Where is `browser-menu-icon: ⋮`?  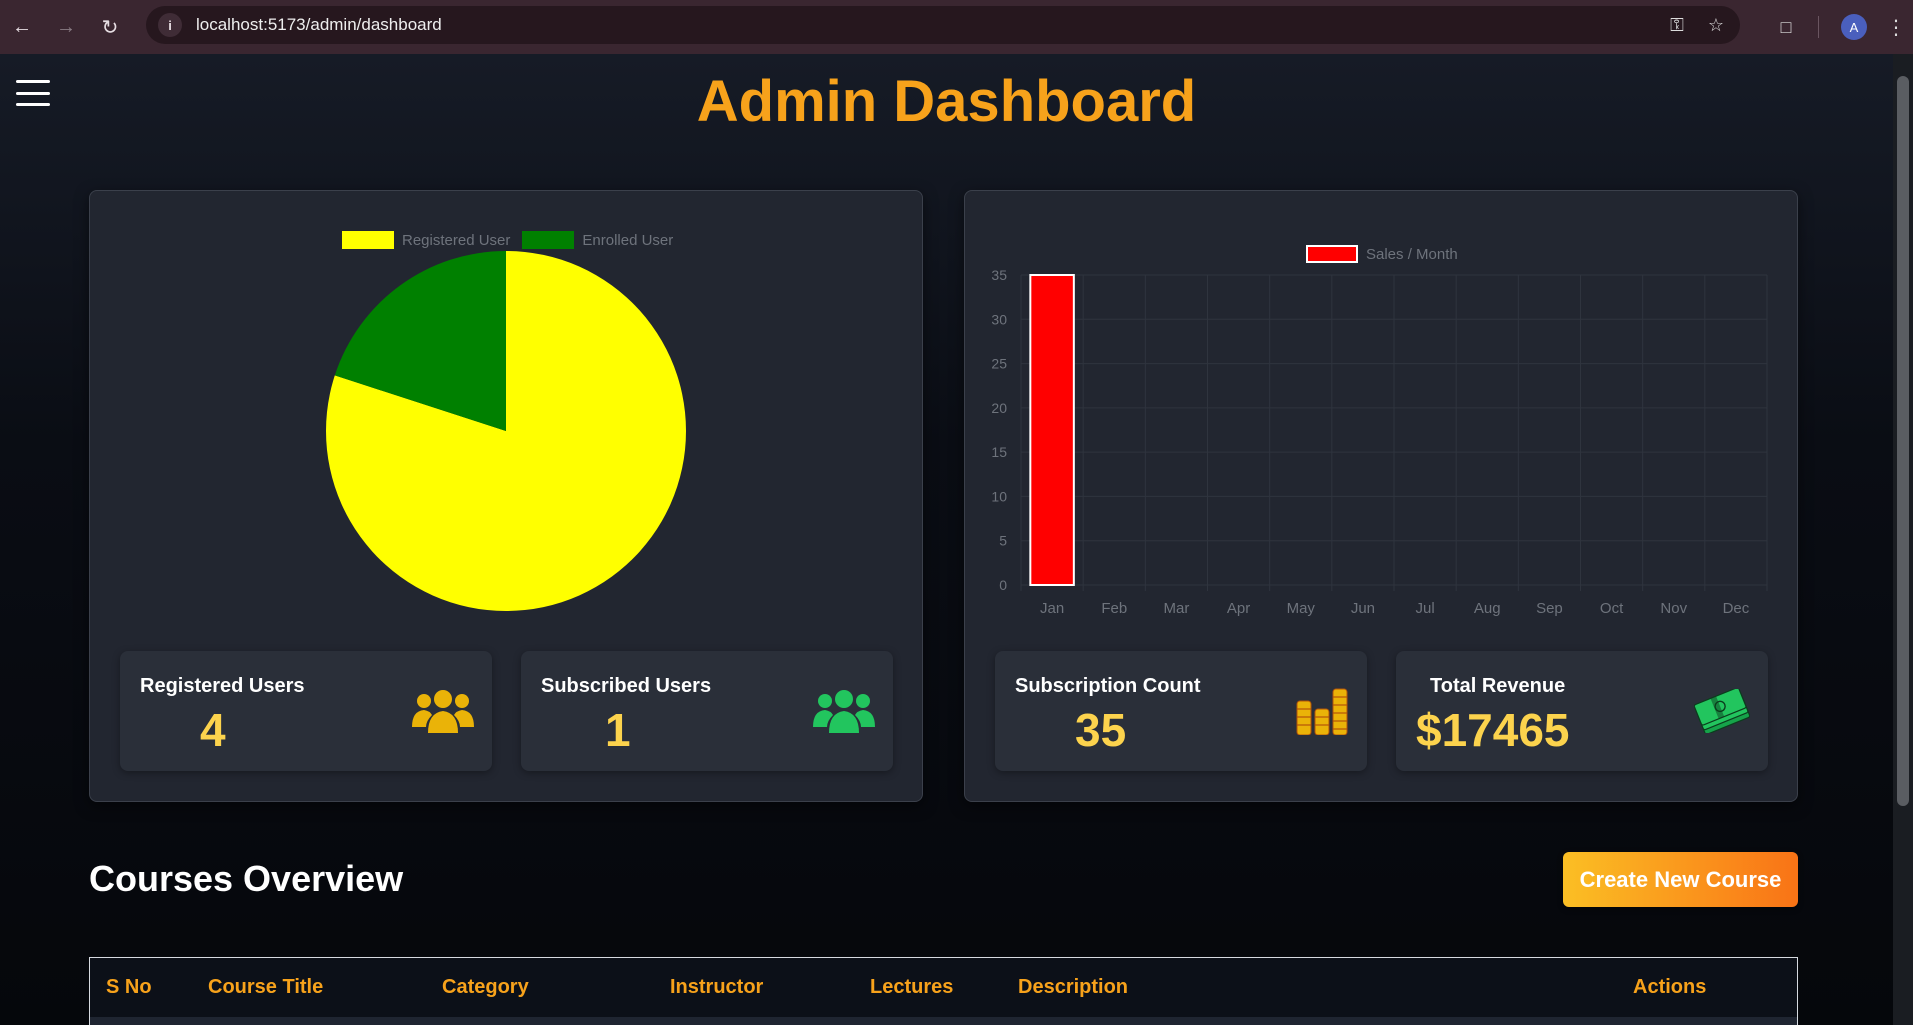
browser-menu-icon: ⋮ is located at coordinates (1896, 27).